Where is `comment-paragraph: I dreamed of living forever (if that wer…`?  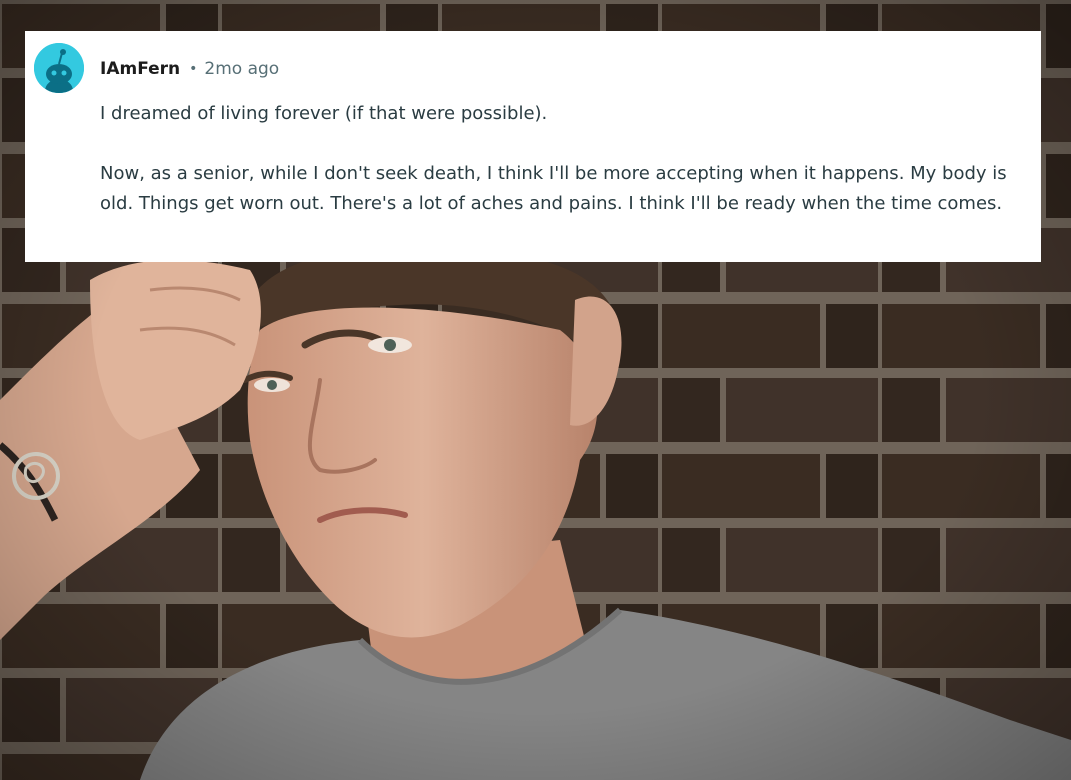
comment-paragraph: I dreamed of living forever (if that wer… is located at coordinates (324, 113).